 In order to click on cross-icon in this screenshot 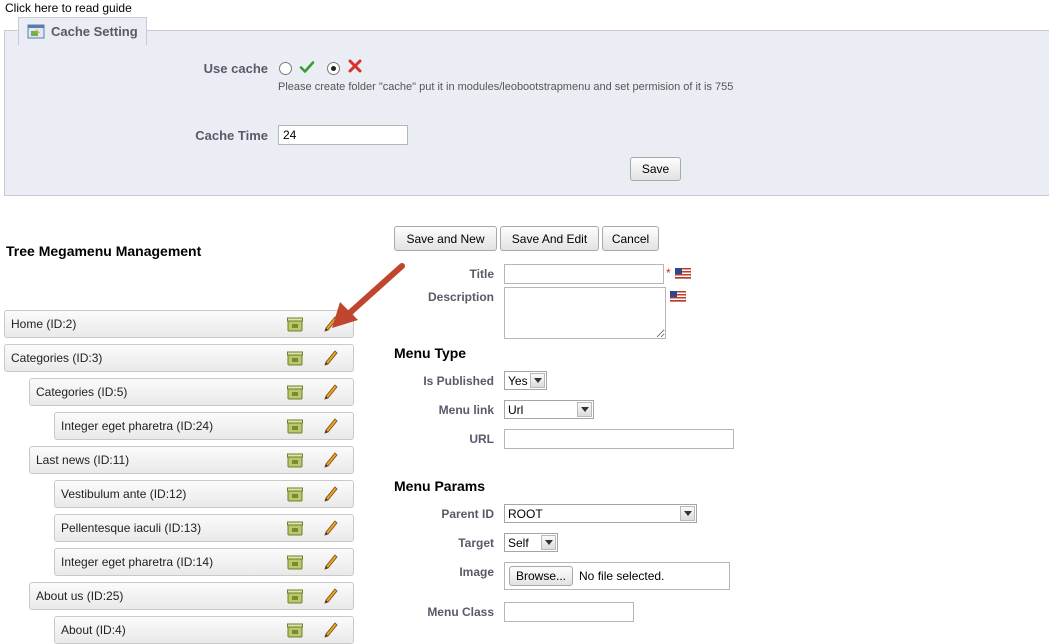, I will do `click(355, 66)`.